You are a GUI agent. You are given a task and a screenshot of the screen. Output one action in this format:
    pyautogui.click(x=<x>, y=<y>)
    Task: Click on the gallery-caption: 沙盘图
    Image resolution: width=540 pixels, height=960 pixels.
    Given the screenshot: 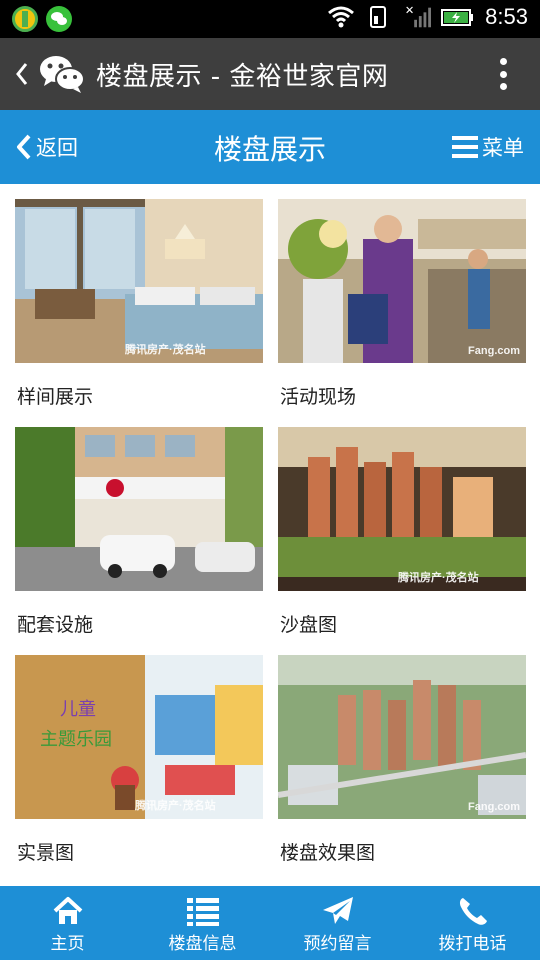 What is the action you would take?
    pyautogui.click(x=309, y=625)
    